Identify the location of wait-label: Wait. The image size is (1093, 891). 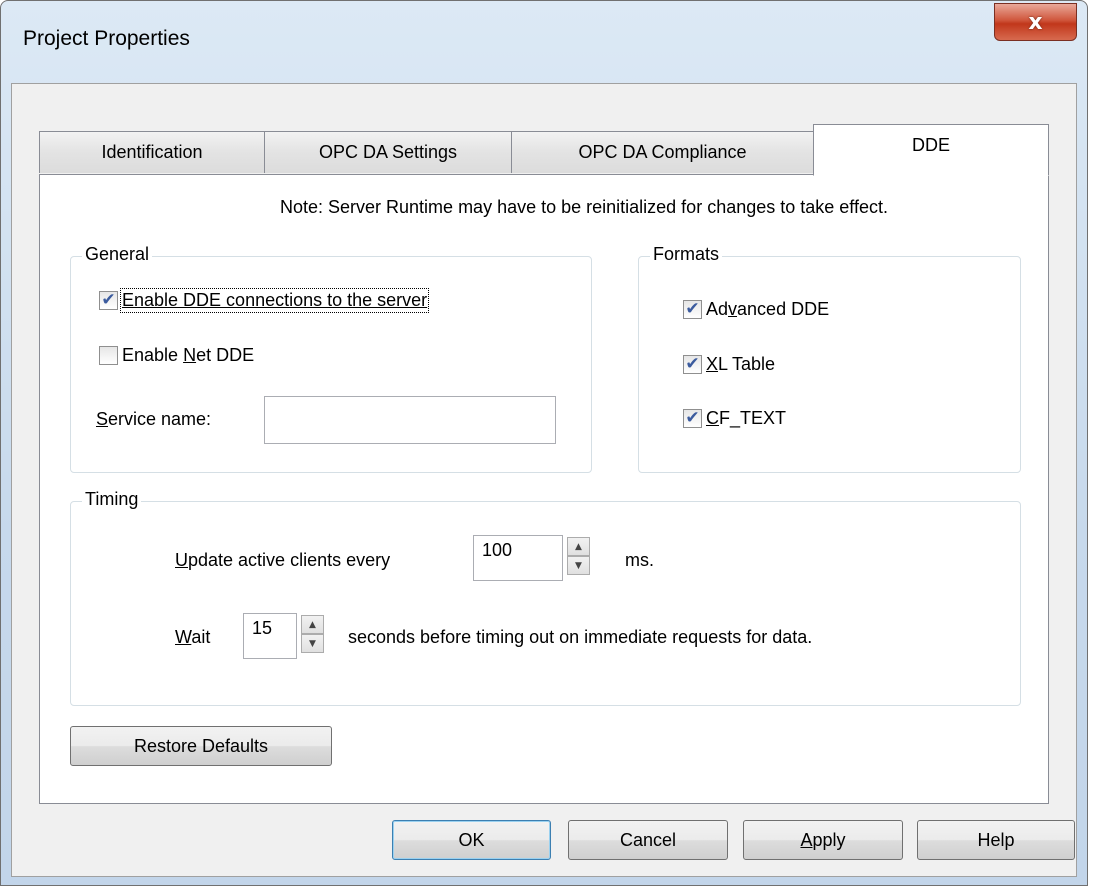
(193, 637).